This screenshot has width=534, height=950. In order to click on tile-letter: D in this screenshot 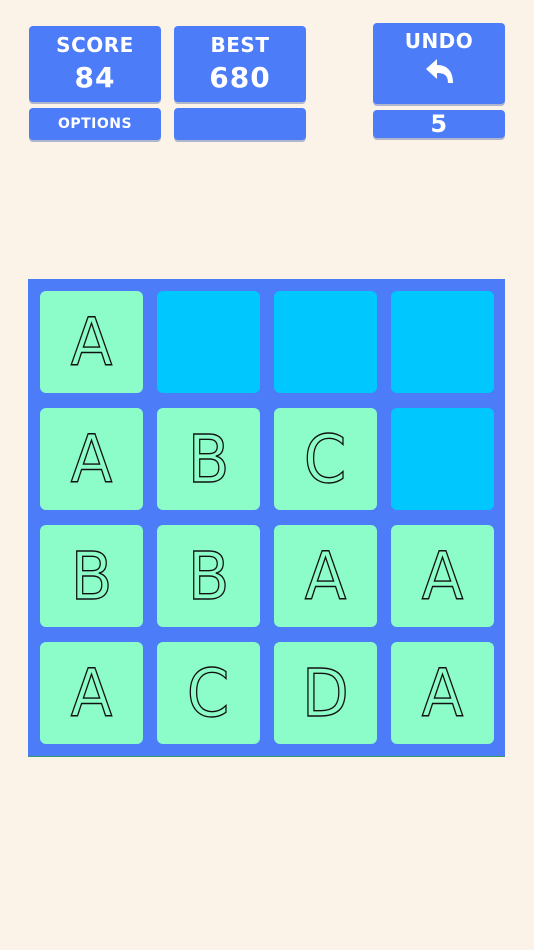, I will do `click(325, 693)`.